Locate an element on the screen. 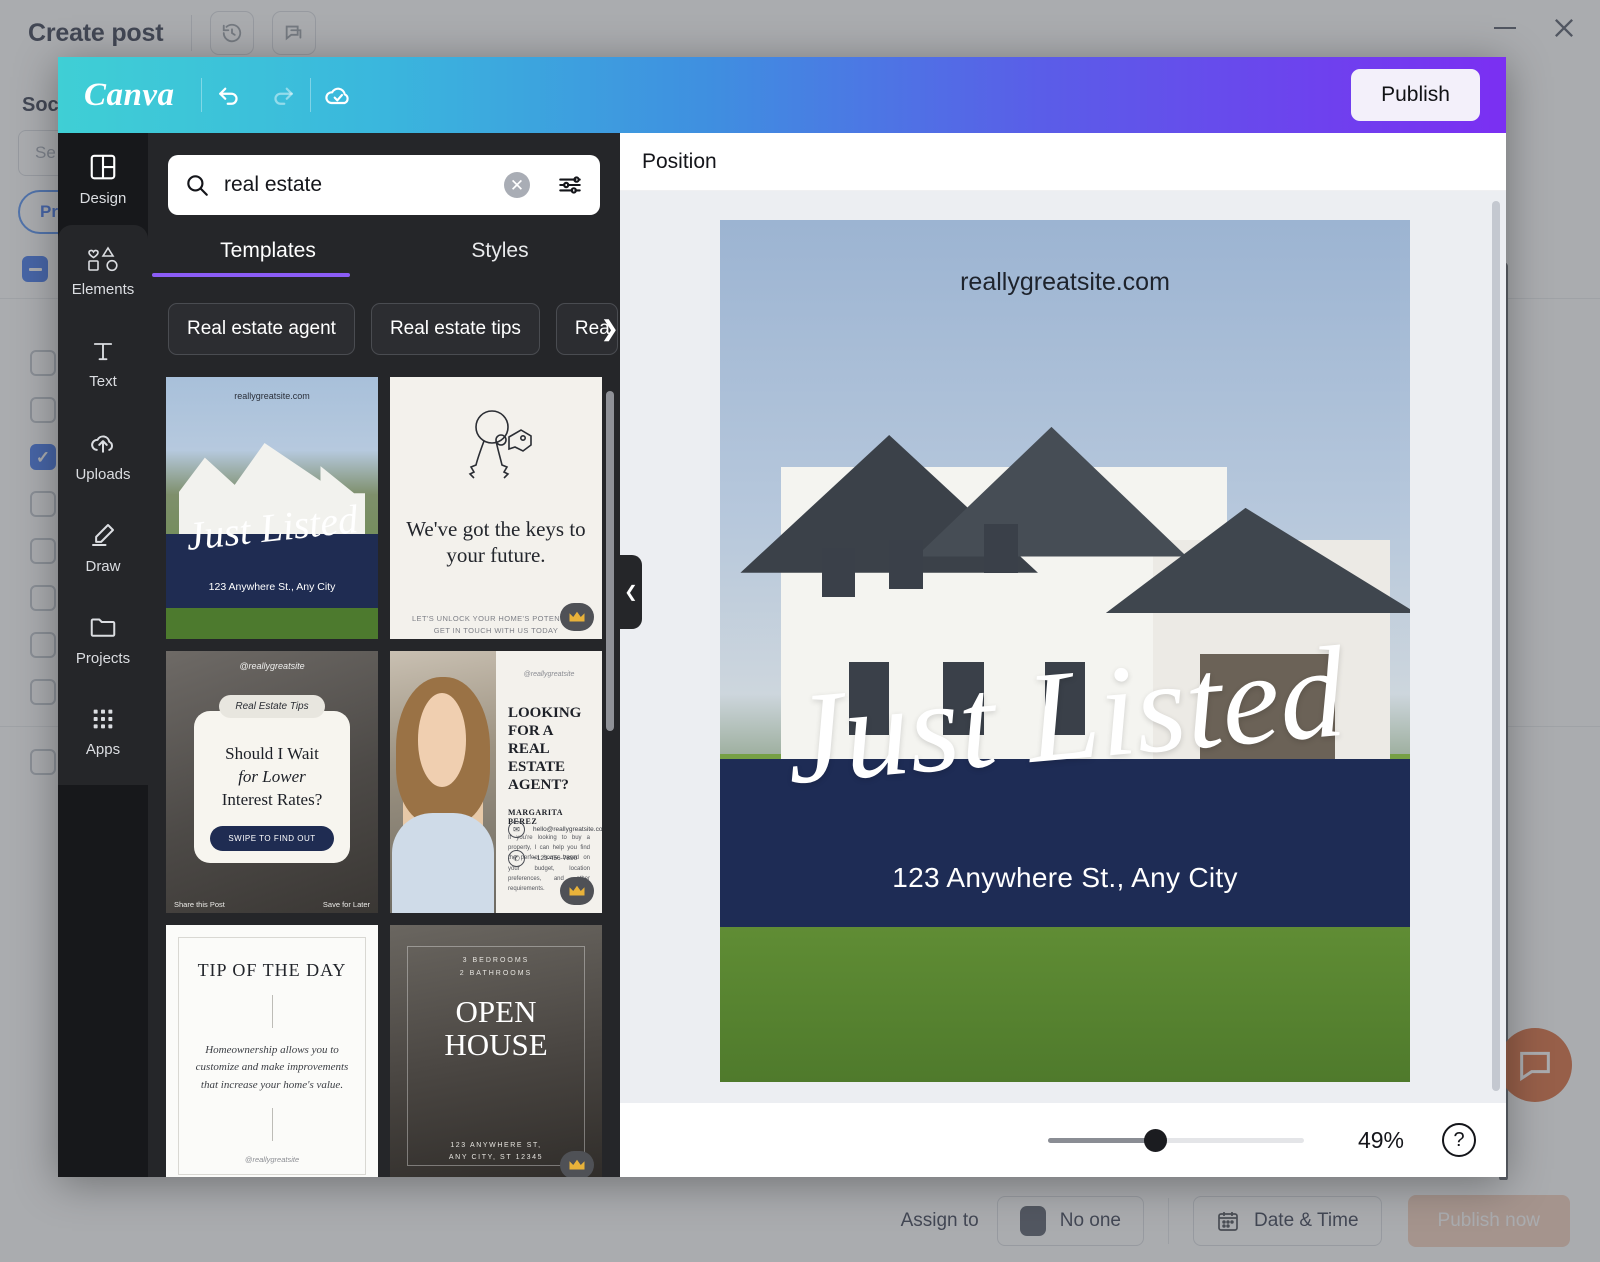 Image resolution: width=1600 pixels, height=1262 pixels. panel-tabs: Templates Styles is located at coordinates (384, 258).